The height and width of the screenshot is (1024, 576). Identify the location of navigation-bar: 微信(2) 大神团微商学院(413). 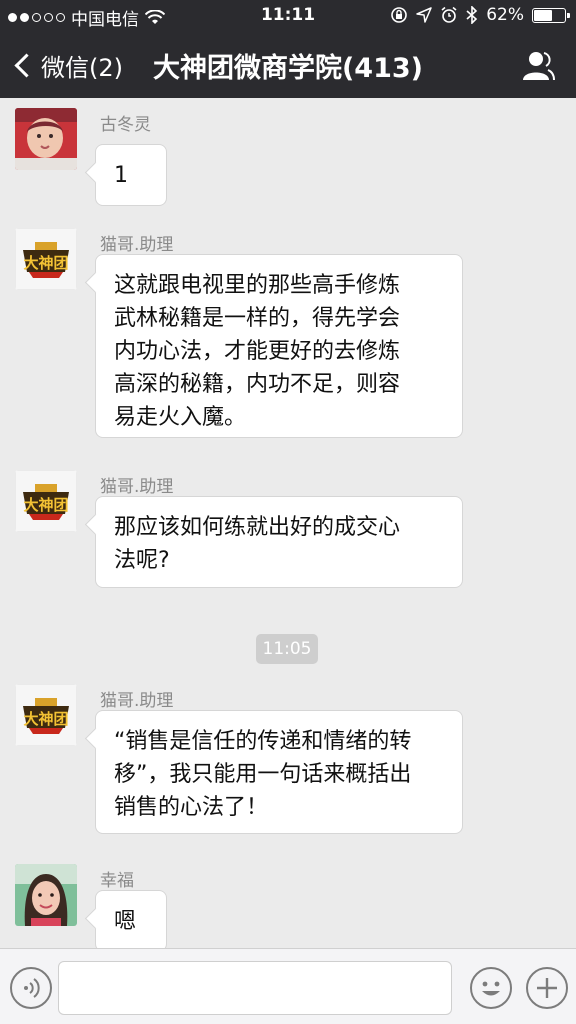
(288, 66).